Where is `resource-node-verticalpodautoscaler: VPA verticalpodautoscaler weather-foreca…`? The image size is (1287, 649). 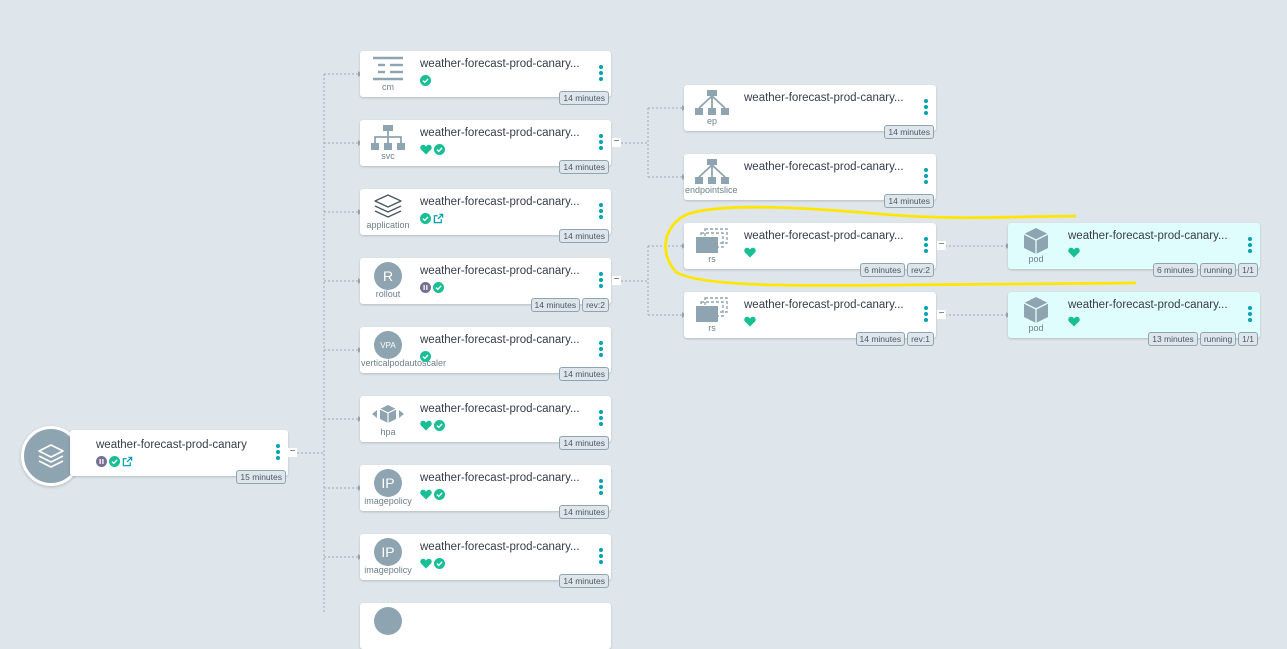 resource-node-verticalpodautoscaler: VPA verticalpodautoscaler weather-foreca… is located at coordinates (485, 354).